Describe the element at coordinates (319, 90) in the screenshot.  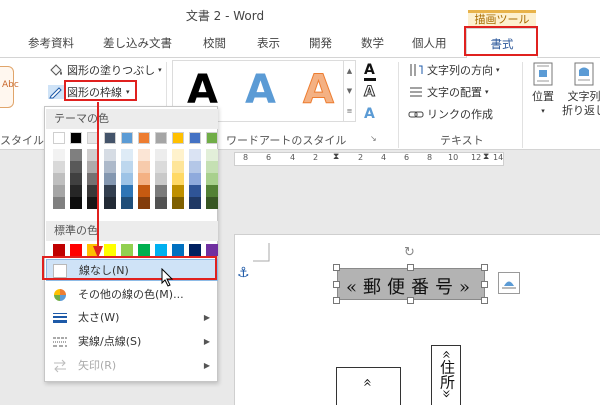
I see `wordart-style-orange: A` at that location.